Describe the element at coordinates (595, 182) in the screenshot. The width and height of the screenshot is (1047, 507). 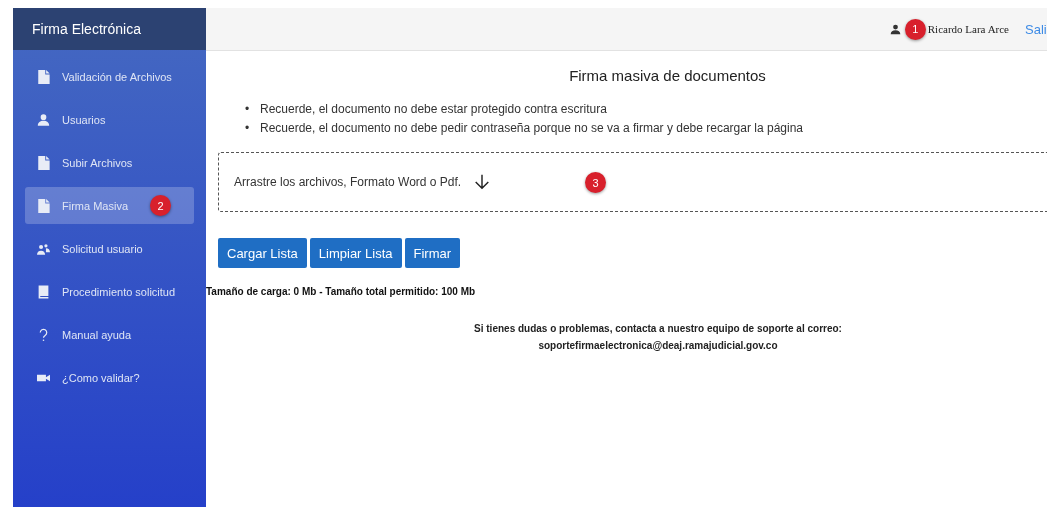
I see `number-badge: 3` at that location.